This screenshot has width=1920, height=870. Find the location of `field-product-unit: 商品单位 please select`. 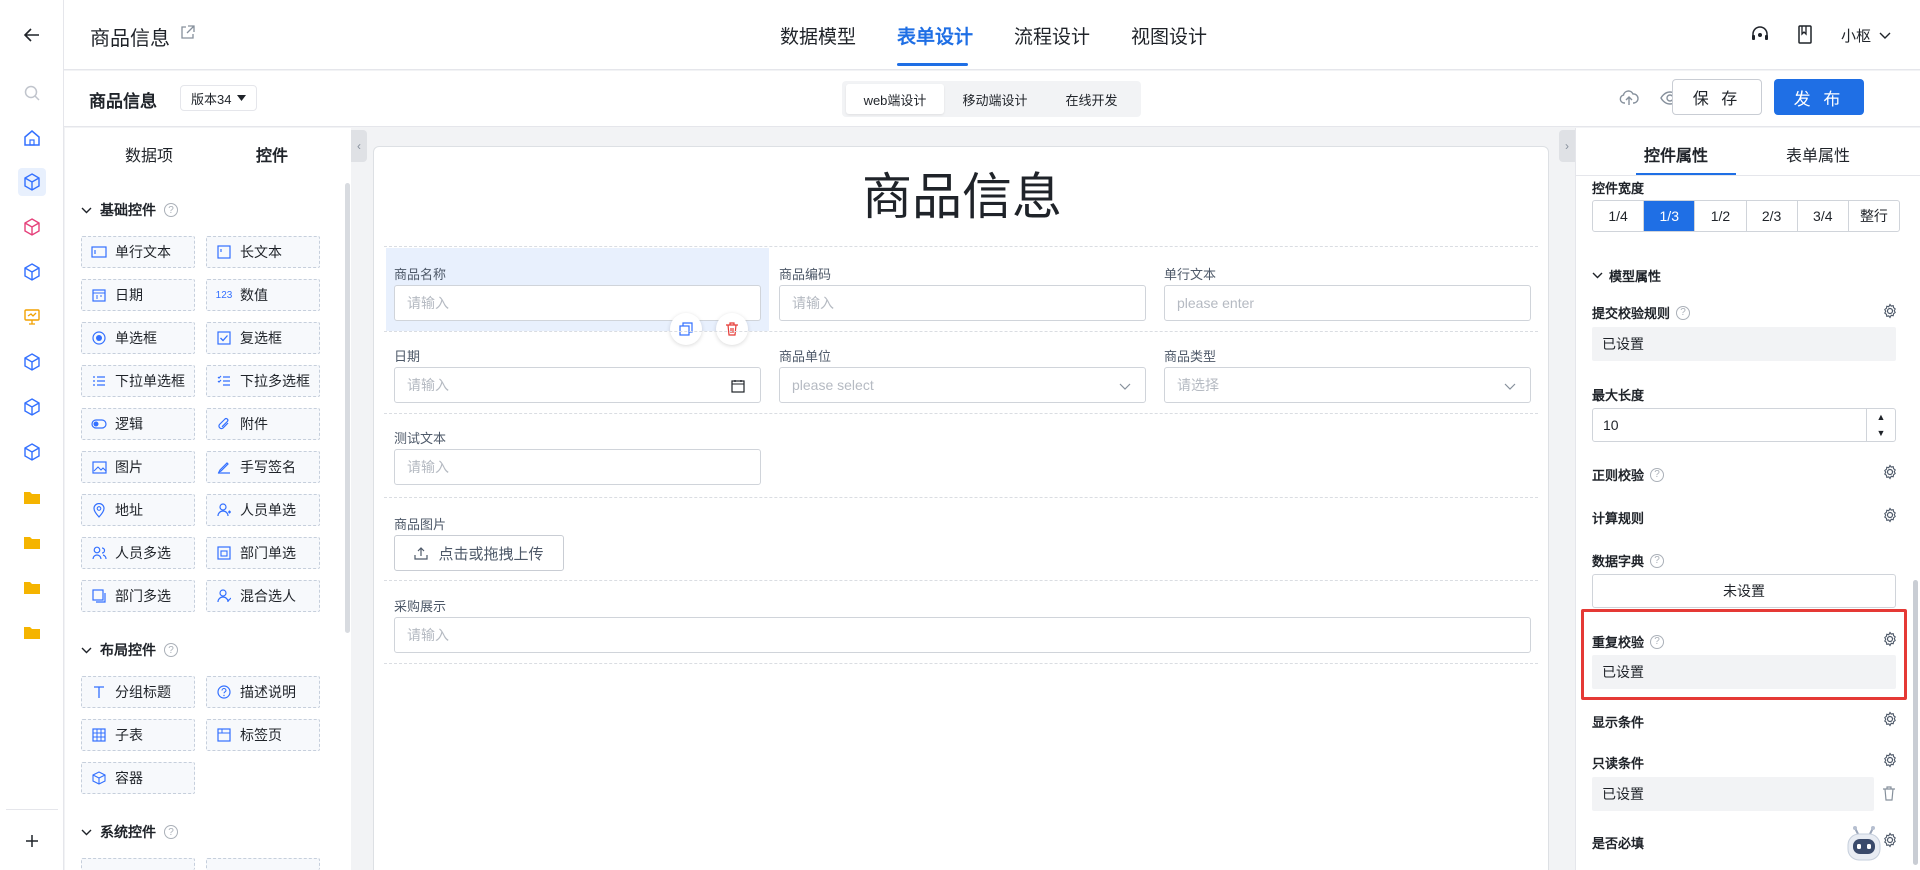

field-product-unit: 商品单位 please select is located at coordinates (963, 376).